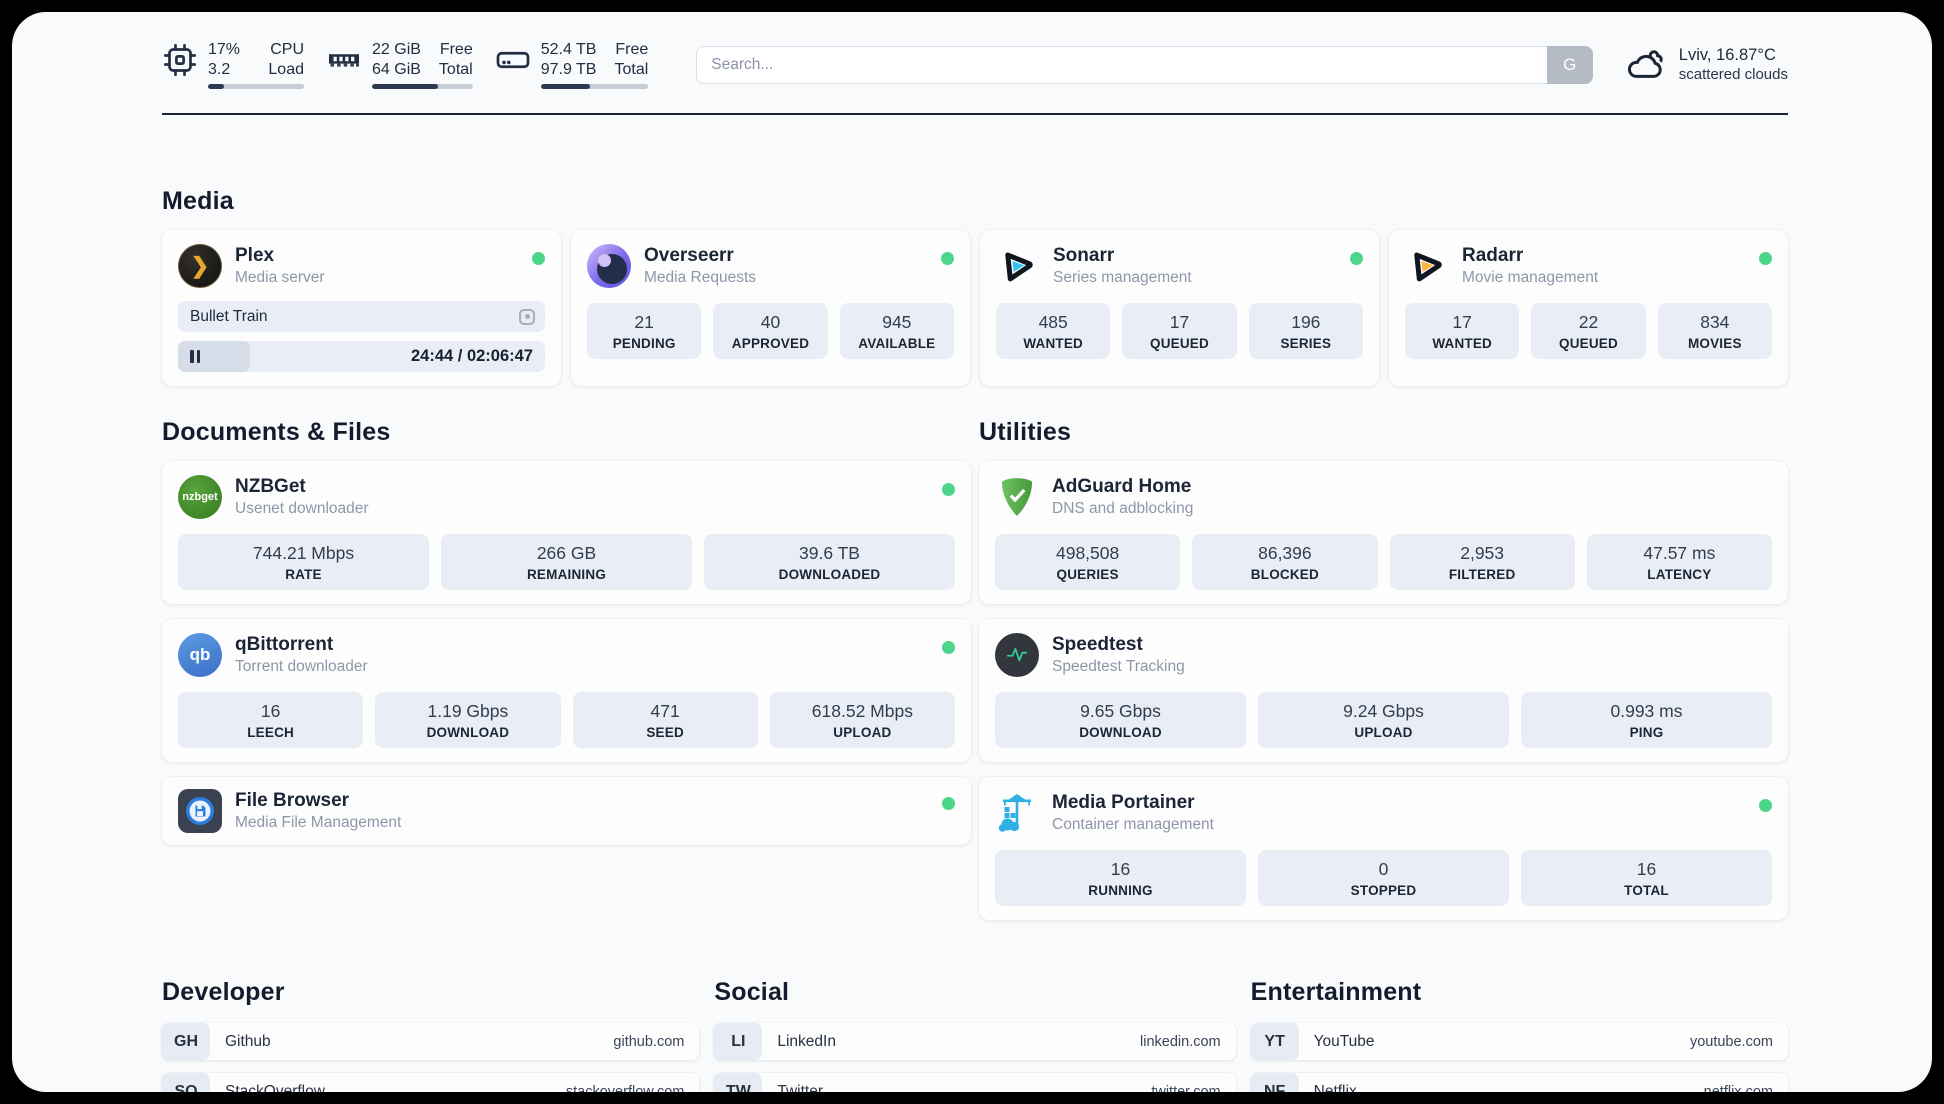 The width and height of the screenshot is (1944, 1104). What do you see at coordinates (1285, 562) in the screenshot?
I see `stat-blocked: 86,396 BLOCKED` at bounding box center [1285, 562].